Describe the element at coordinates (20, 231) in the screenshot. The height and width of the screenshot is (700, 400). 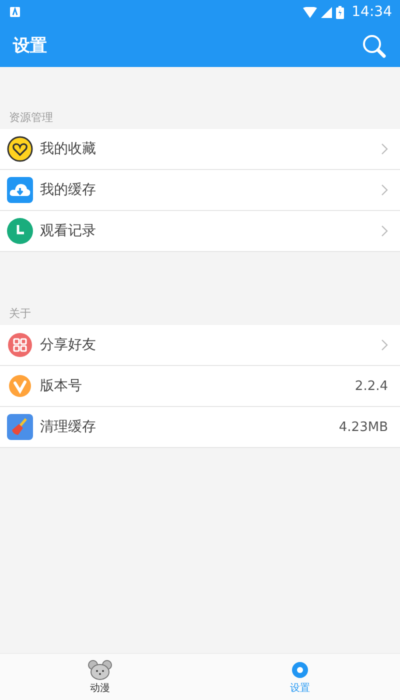
I see `clock-icon` at that location.